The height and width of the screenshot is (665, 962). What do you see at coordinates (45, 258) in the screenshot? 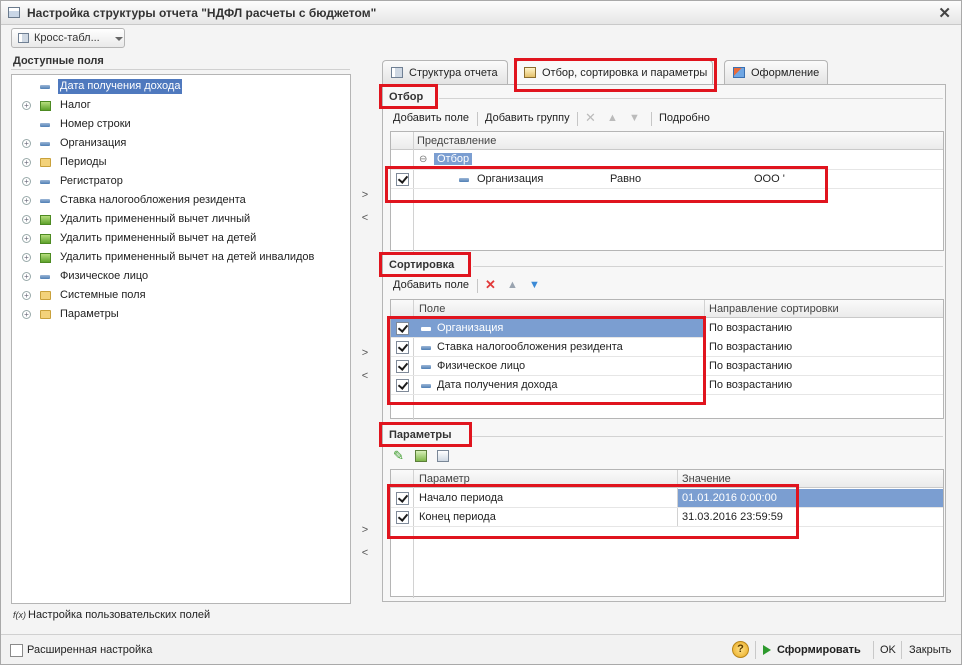
I see `resource-icon` at bounding box center [45, 258].